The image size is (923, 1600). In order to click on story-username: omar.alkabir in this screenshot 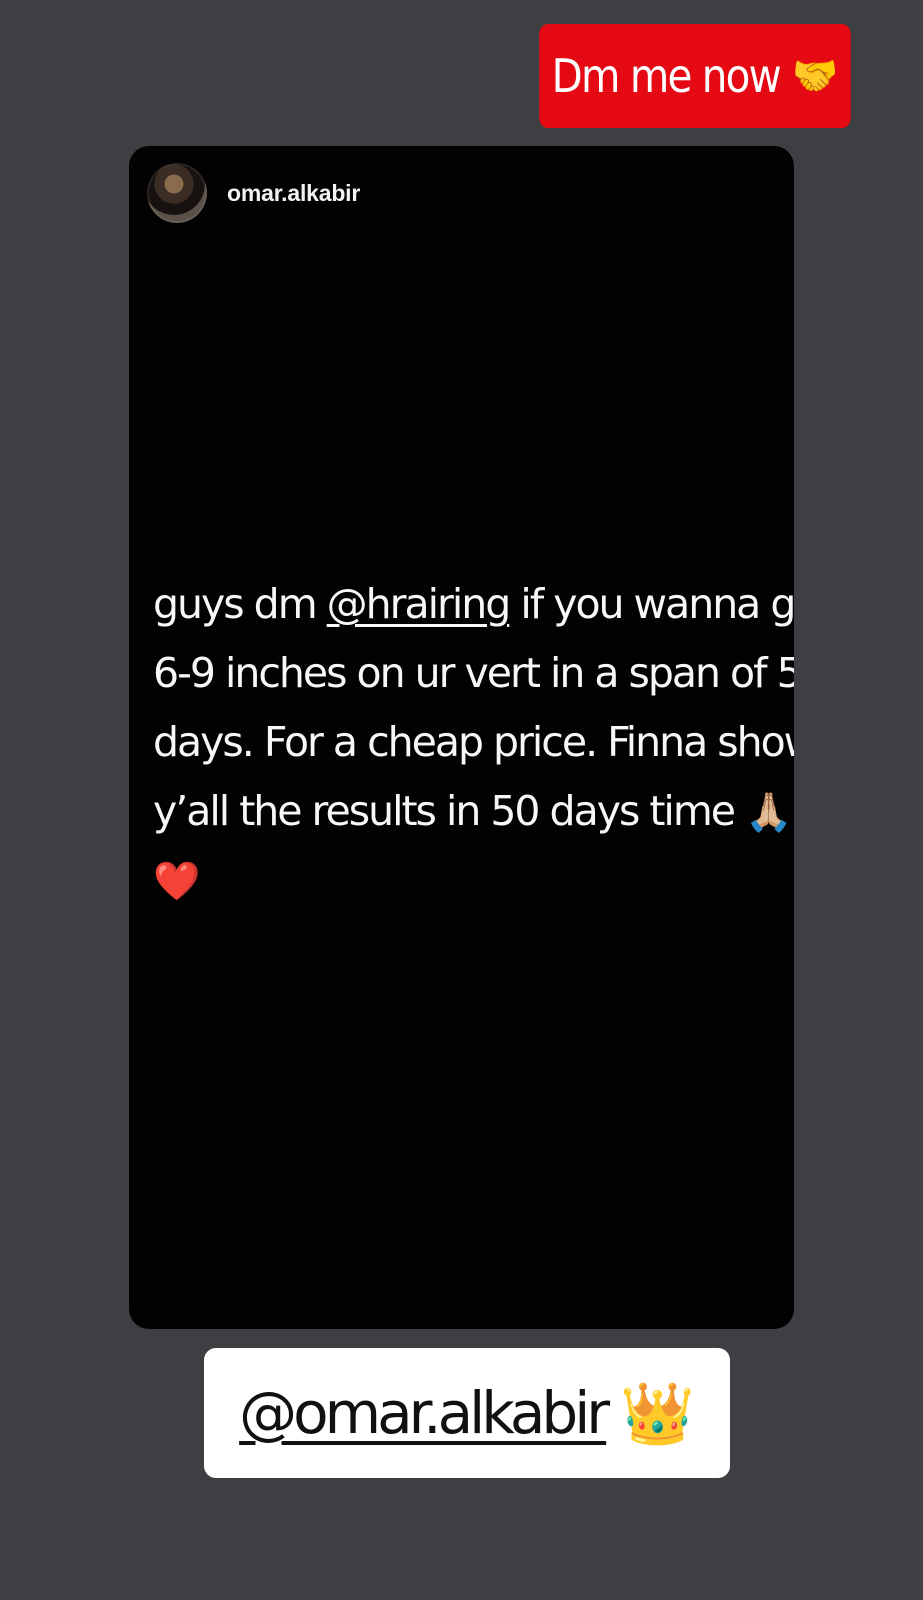, I will do `click(293, 193)`.